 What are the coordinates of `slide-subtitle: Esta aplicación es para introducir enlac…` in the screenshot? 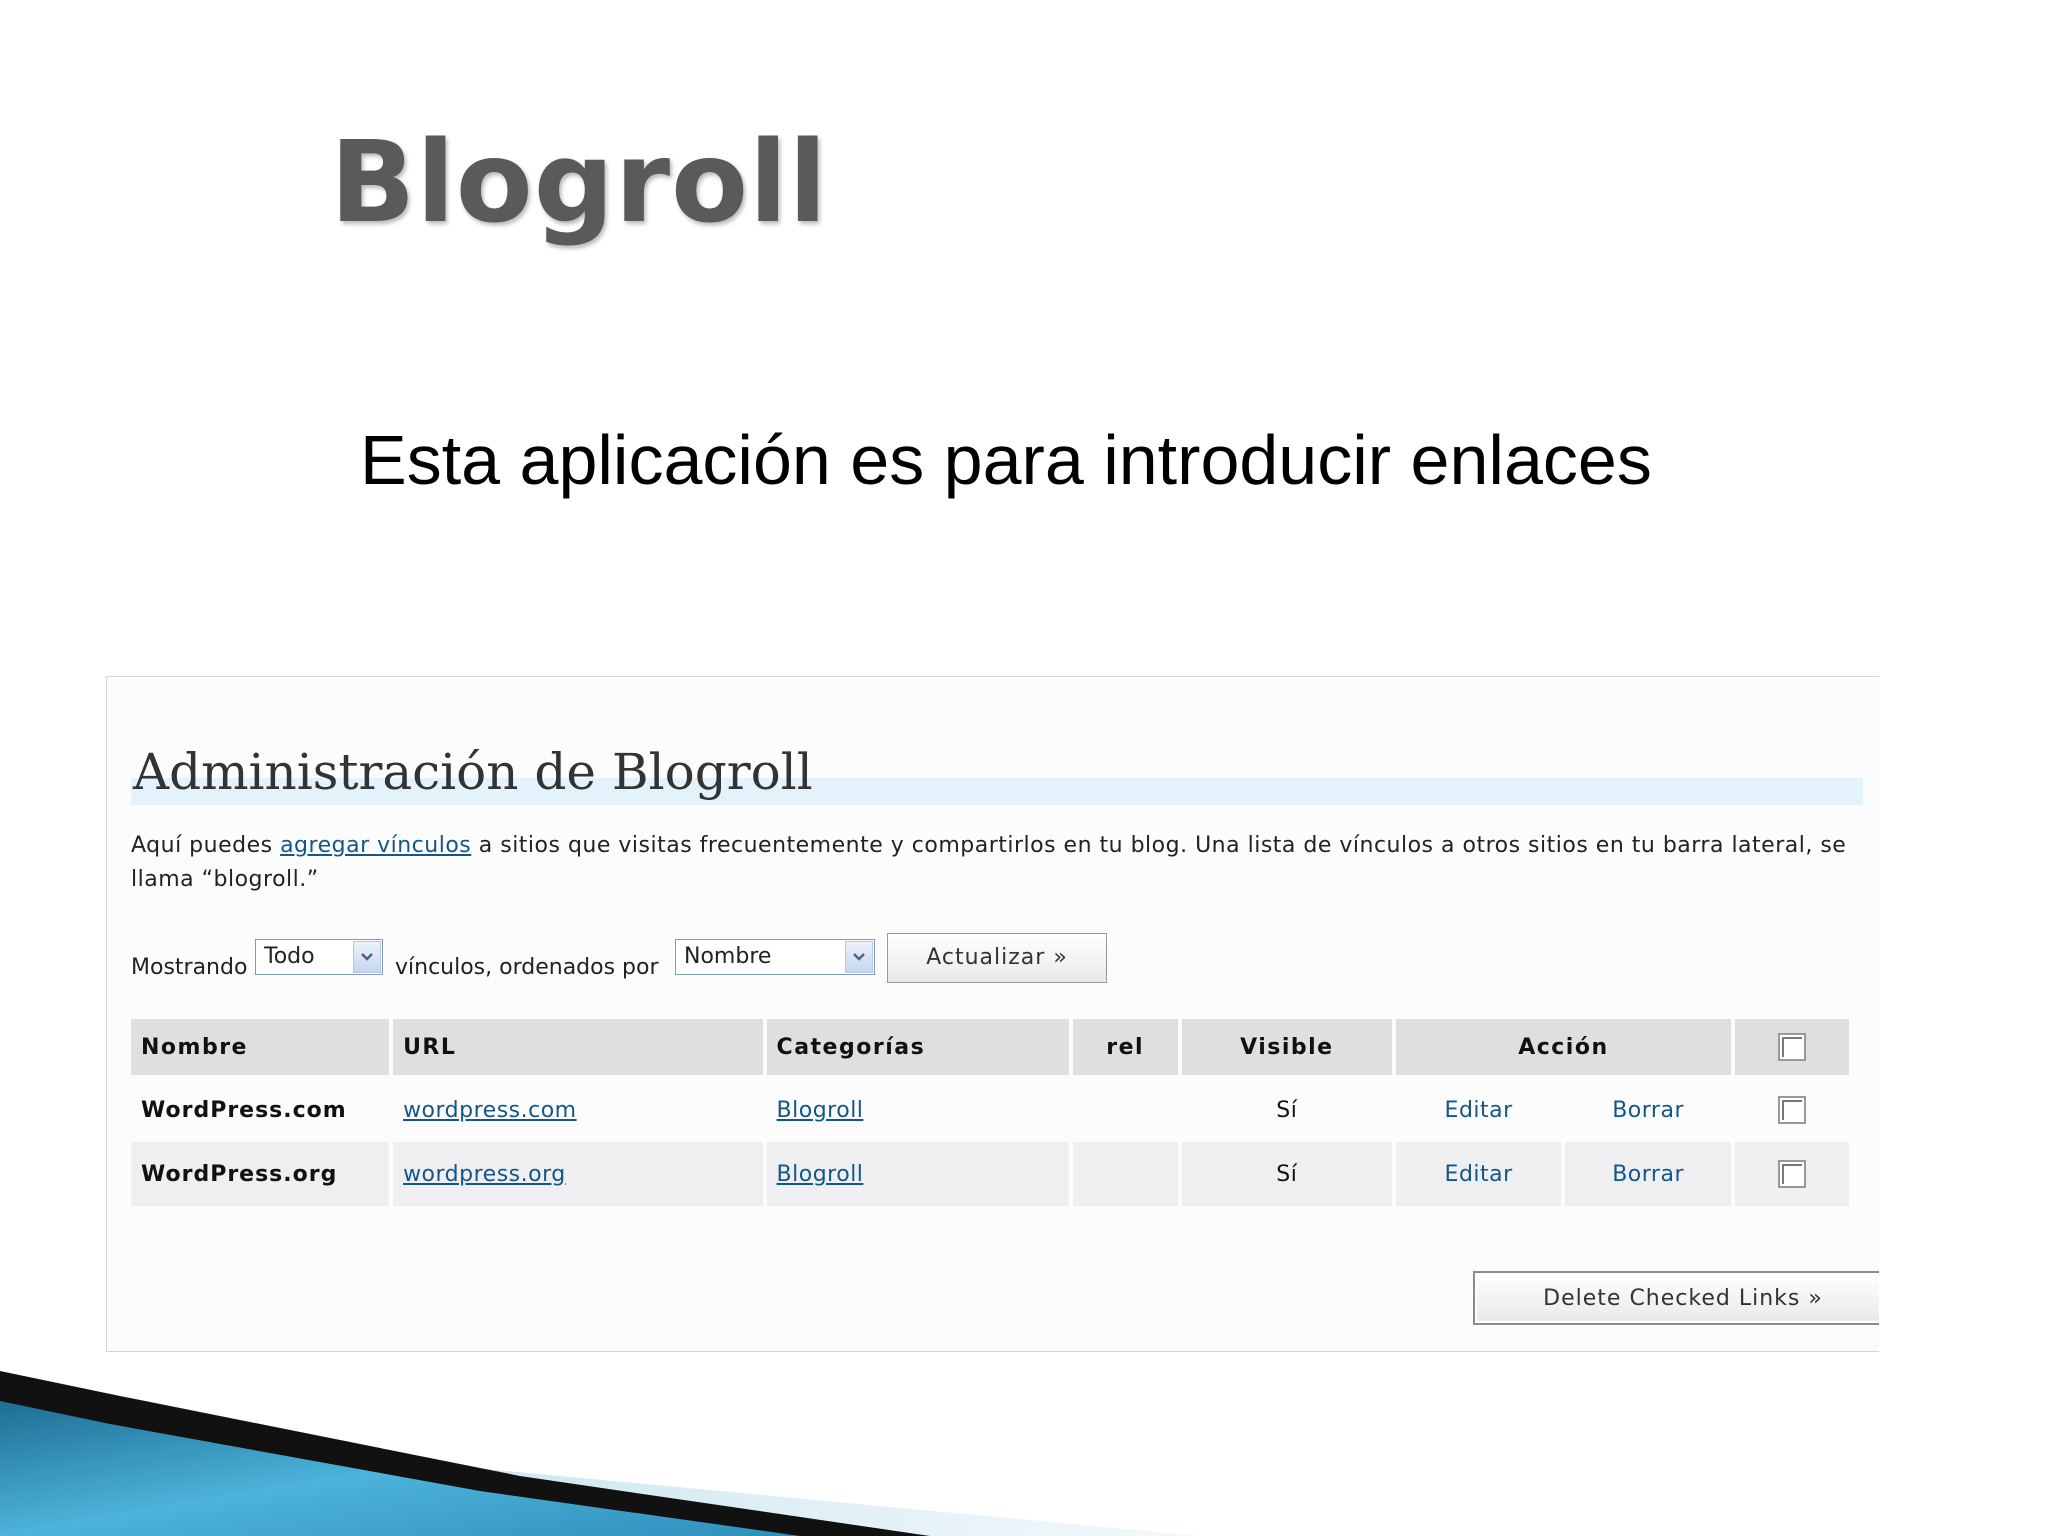 It's located at (1006, 460).